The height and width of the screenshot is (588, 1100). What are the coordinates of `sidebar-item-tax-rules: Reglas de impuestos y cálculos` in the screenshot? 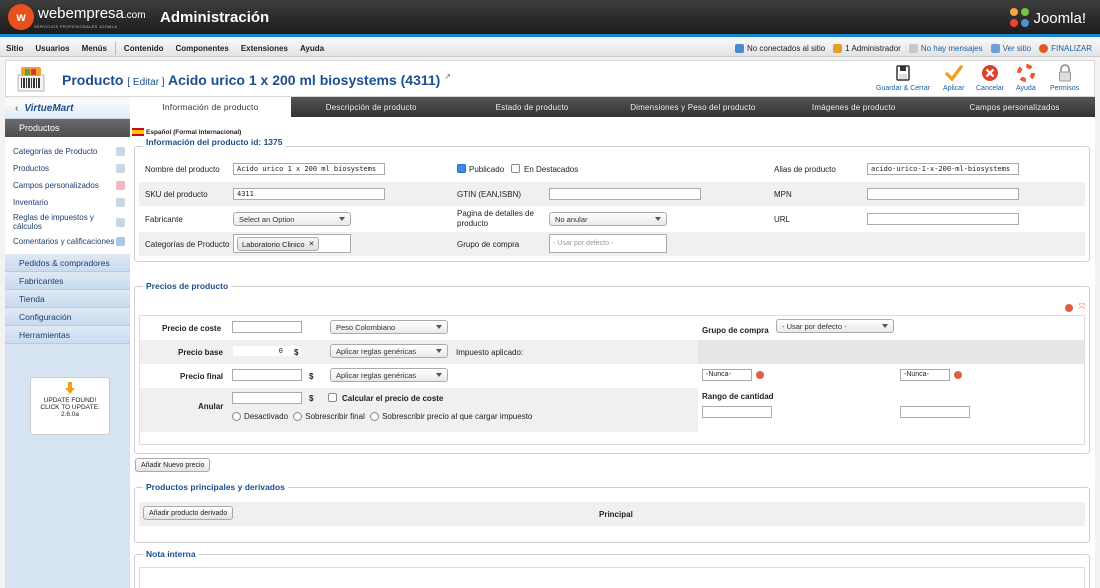 It's located at (67, 222).